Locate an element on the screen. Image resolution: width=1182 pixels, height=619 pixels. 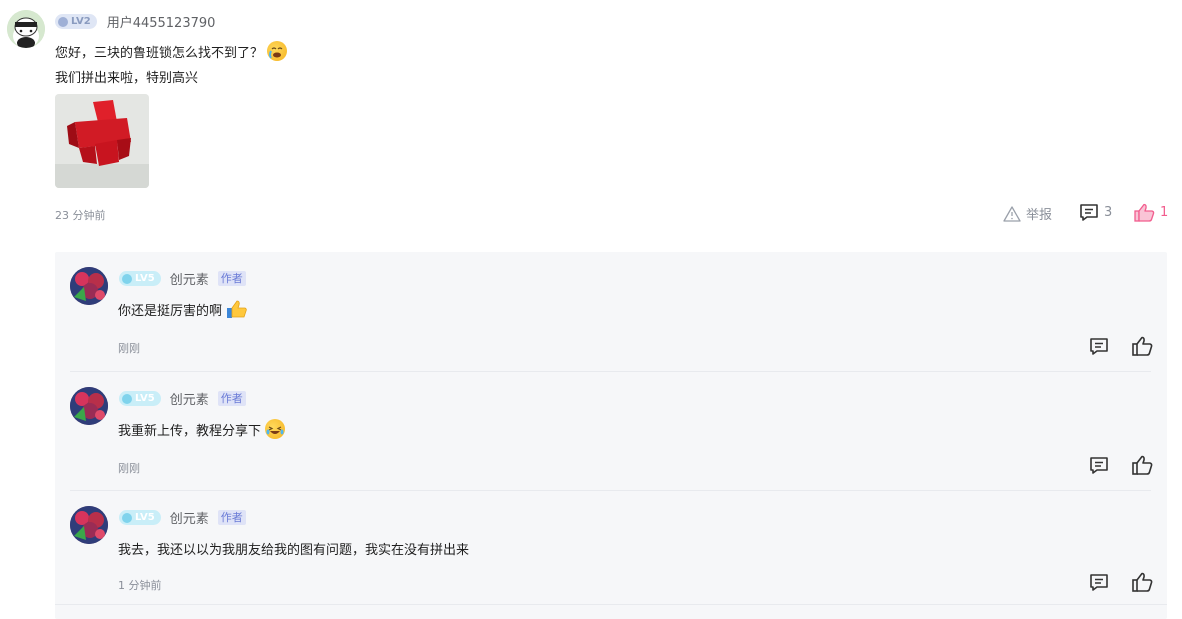
comment-time: 23 分钟前 is located at coordinates (80, 215).